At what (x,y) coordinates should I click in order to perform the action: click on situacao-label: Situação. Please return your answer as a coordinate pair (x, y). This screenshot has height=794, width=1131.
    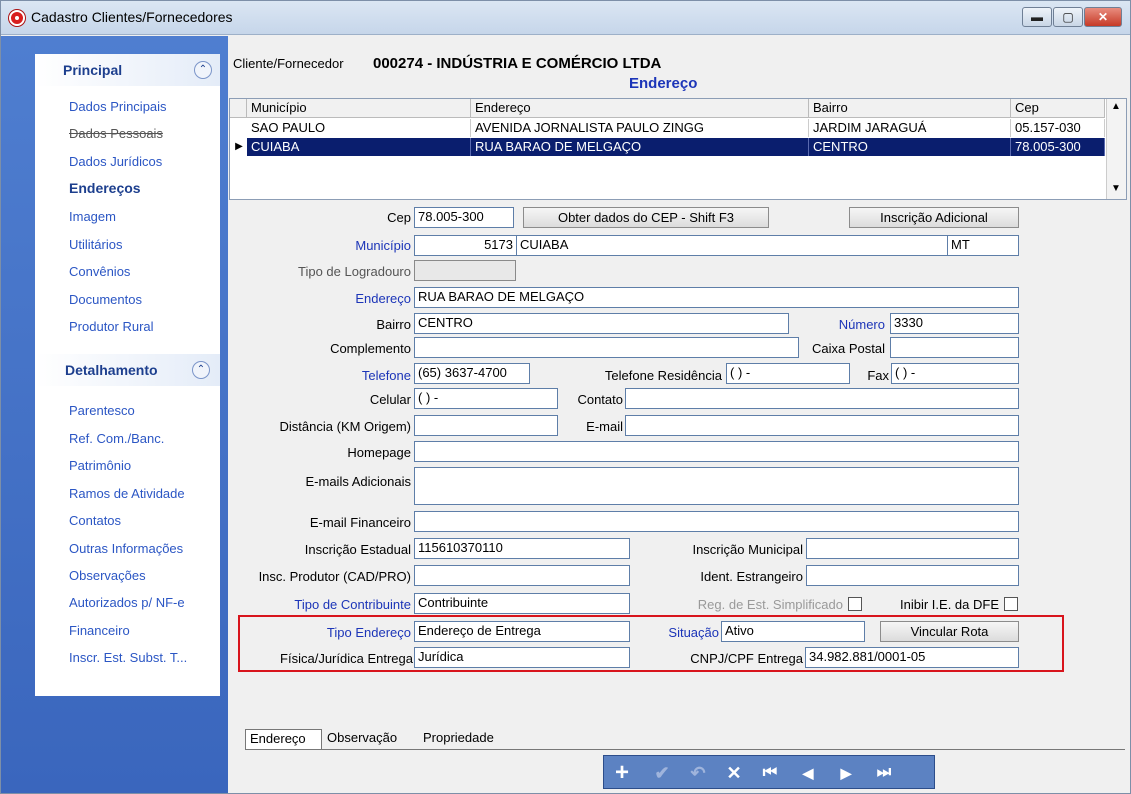
    Looking at the image, I should click on (693, 632).